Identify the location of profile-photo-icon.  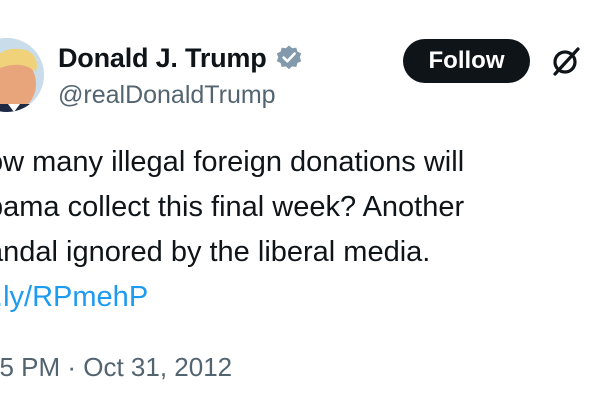
(22, 75).